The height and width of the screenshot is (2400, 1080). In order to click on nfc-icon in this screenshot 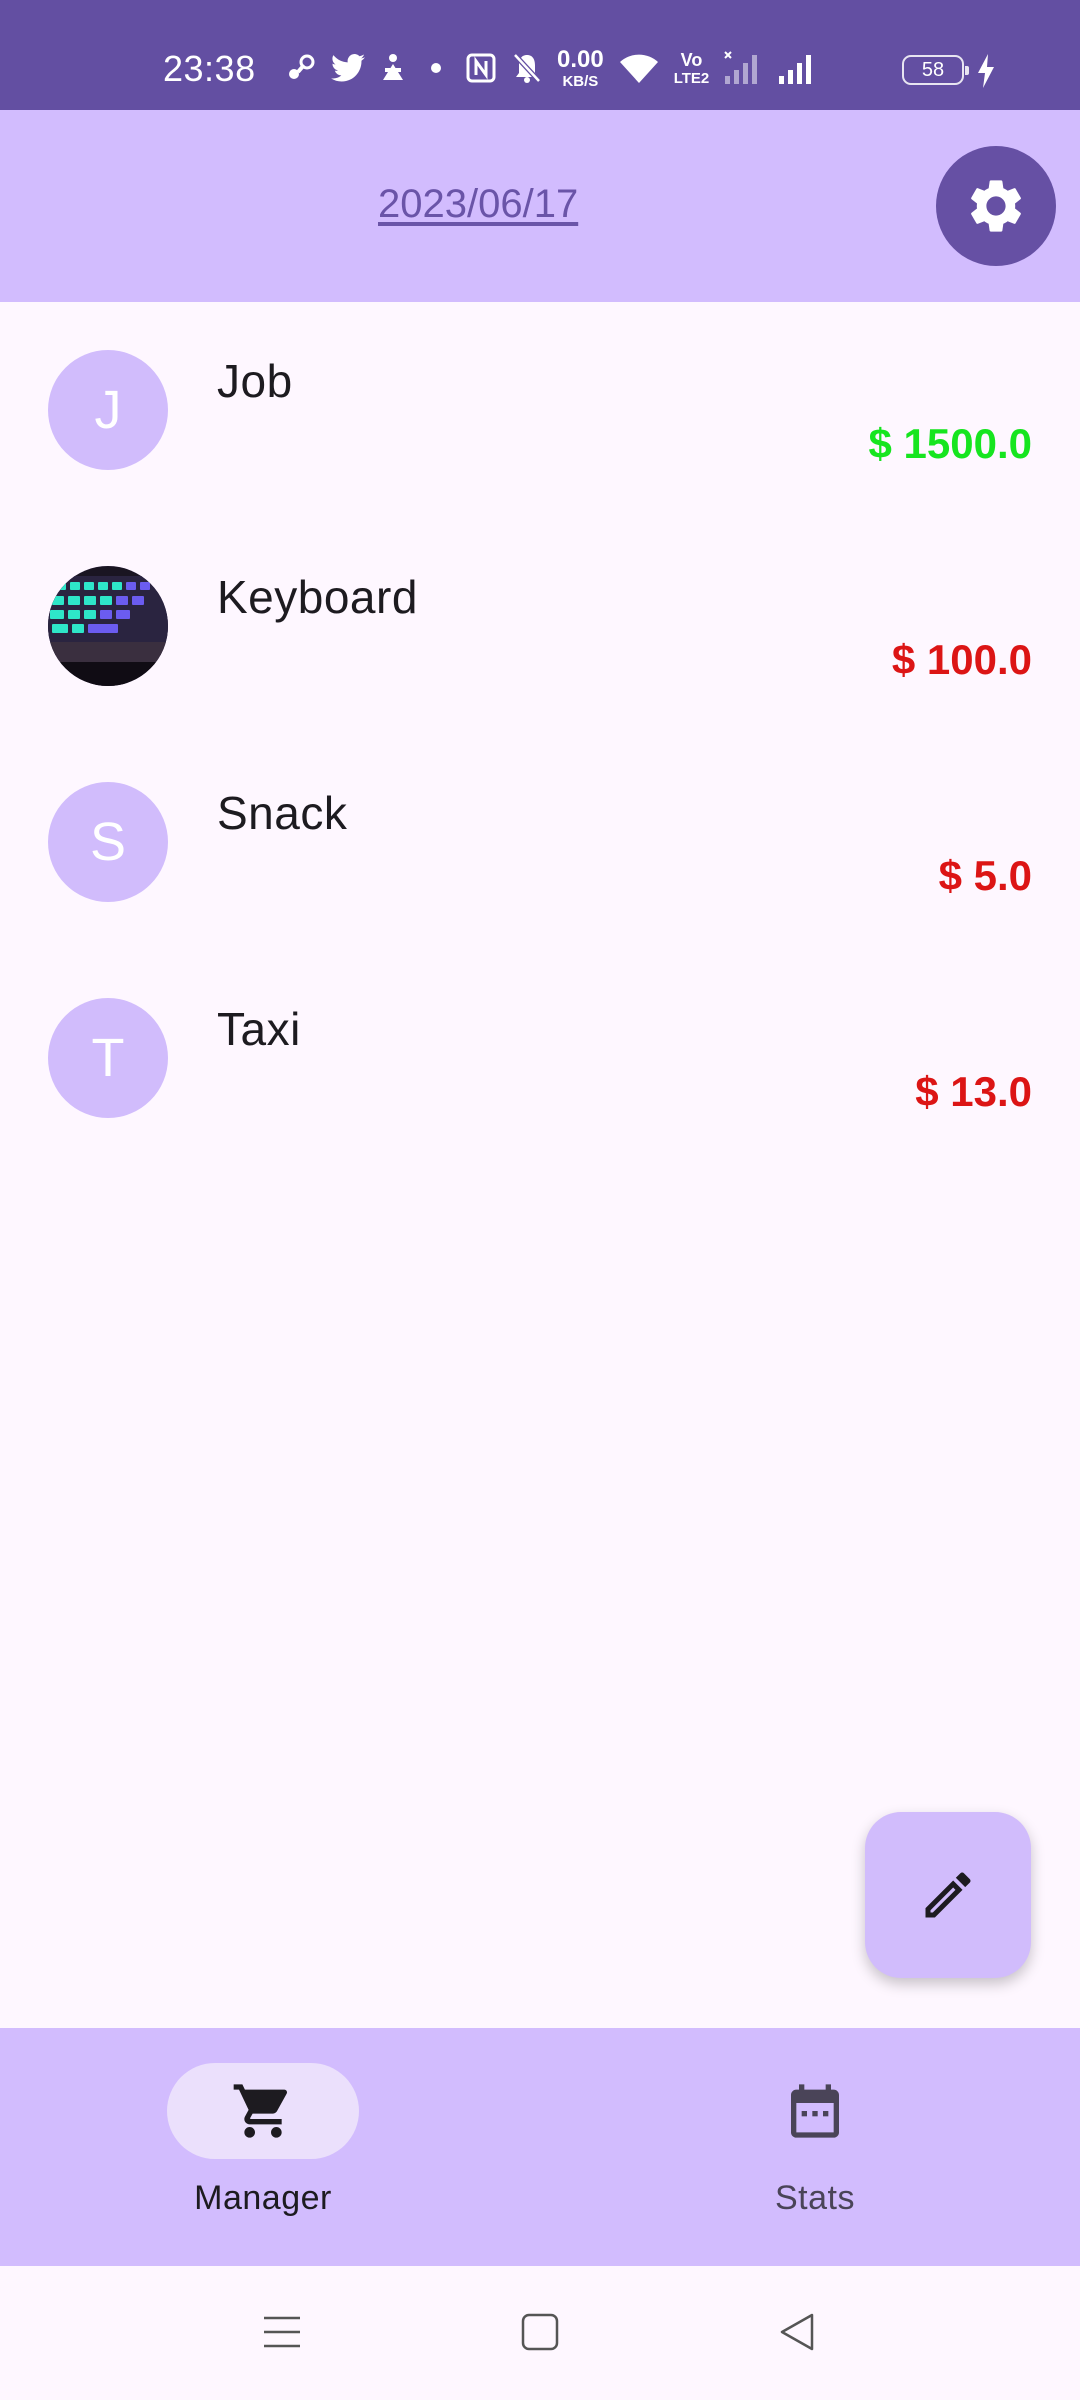, I will do `click(481, 68)`.